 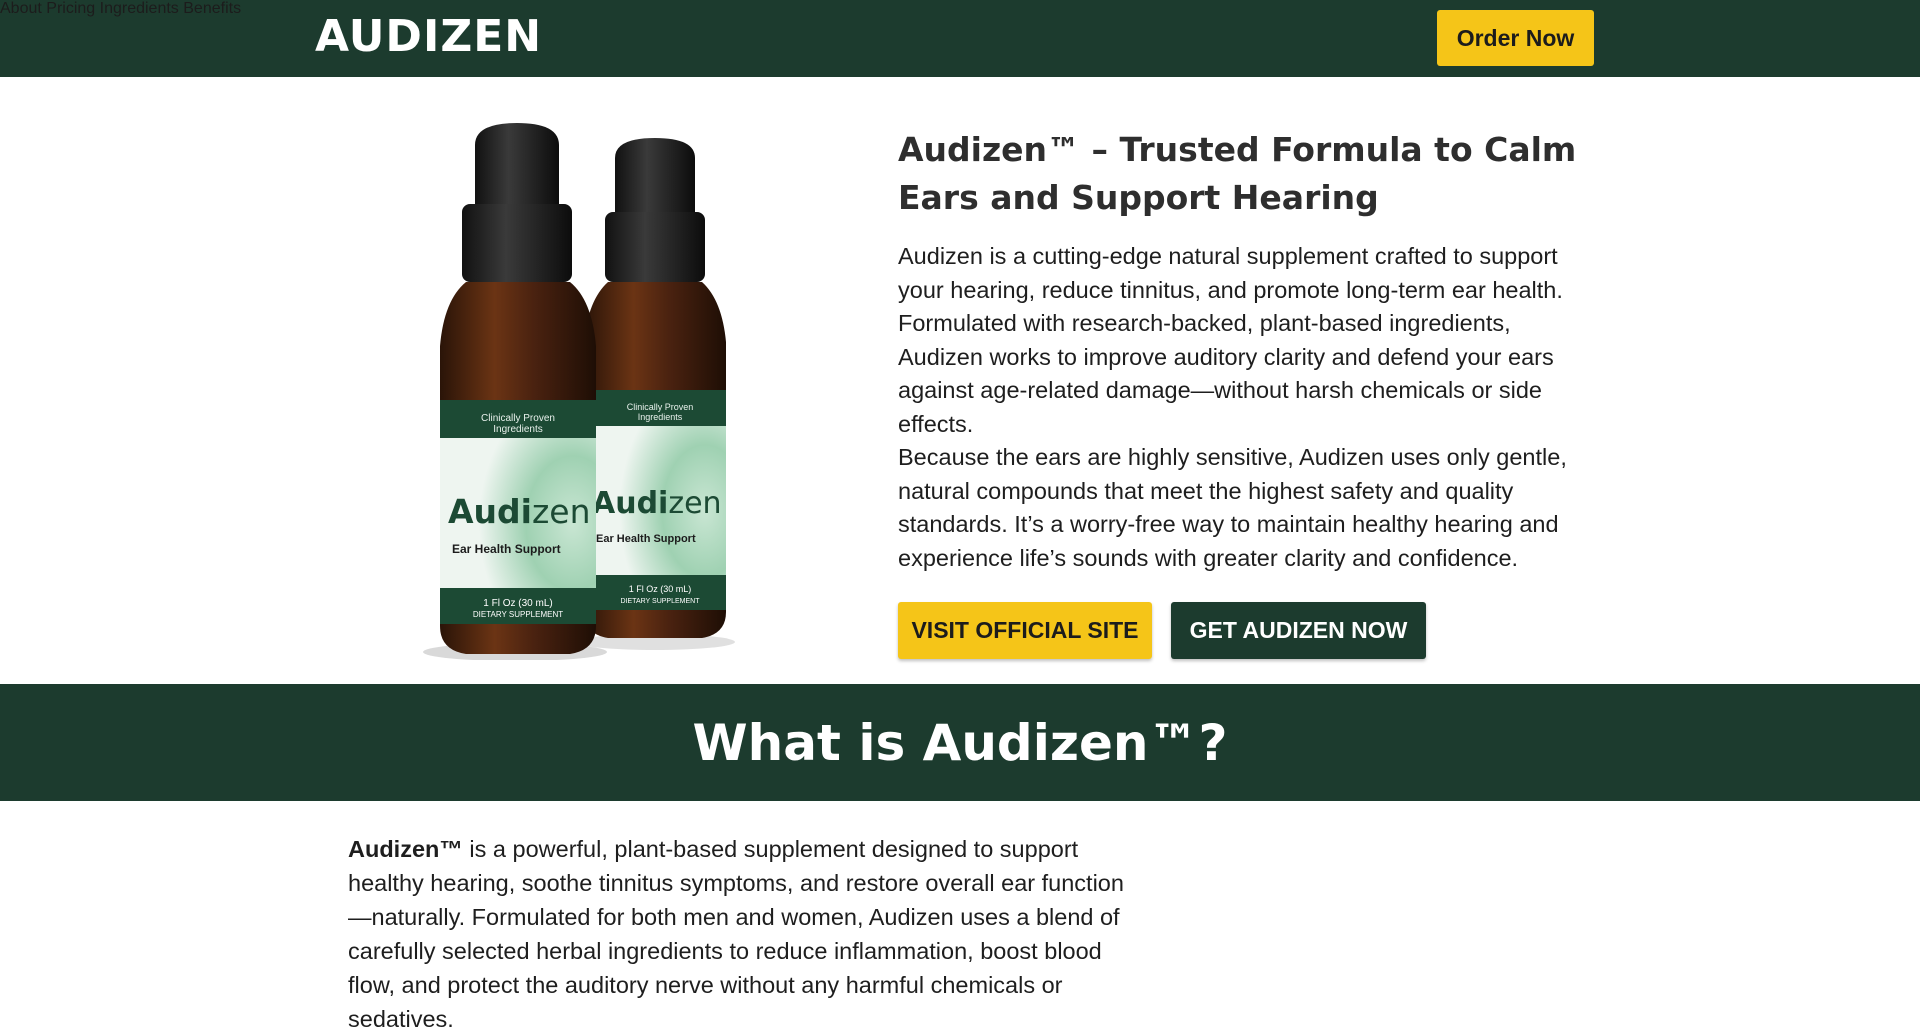 I want to click on visit-official-site-button: VISIT OFFICIAL SITE, so click(x=1025, y=630).